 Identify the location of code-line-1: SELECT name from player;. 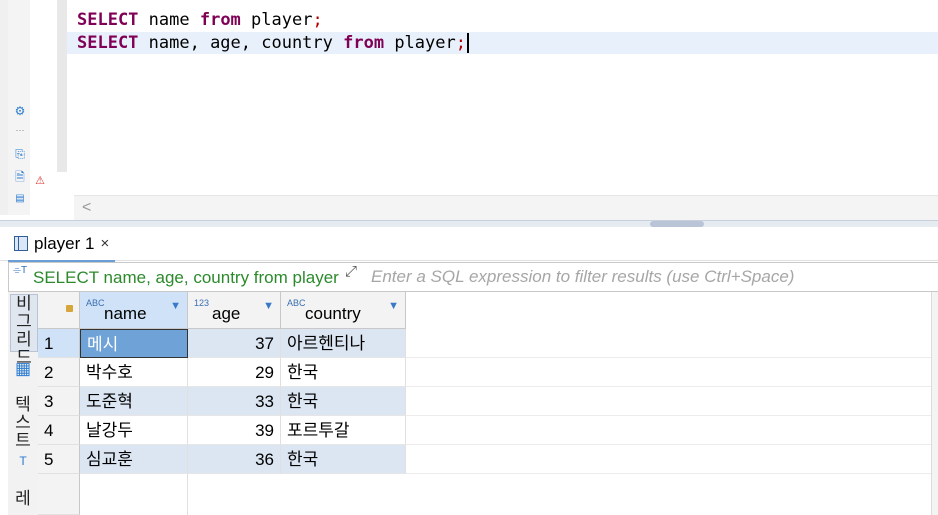
(200, 20).